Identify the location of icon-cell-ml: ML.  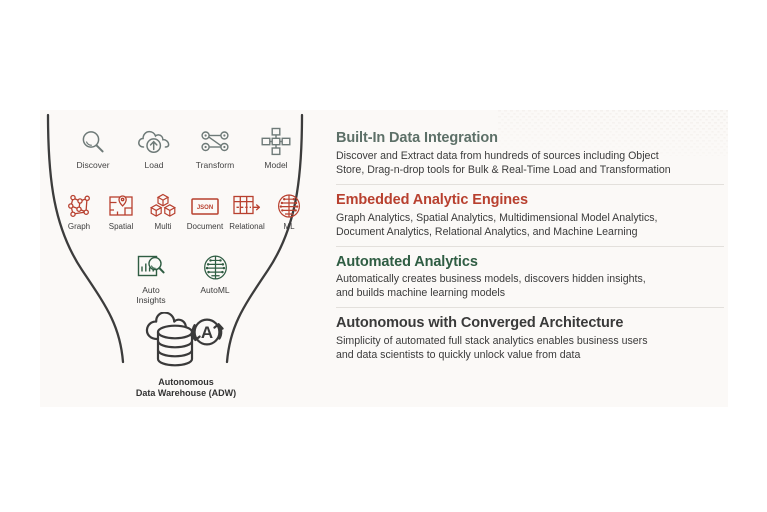
(289, 212).